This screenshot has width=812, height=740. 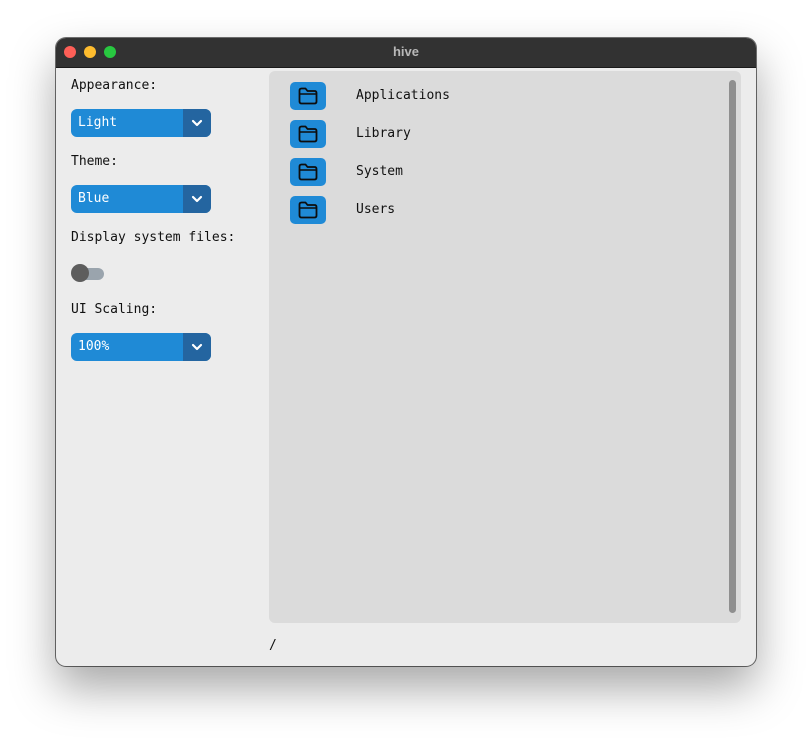 What do you see at coordinates (141, 199) in the screenshot?
I see `theme-dropdown: Blue` at bounding box center [141, 199].